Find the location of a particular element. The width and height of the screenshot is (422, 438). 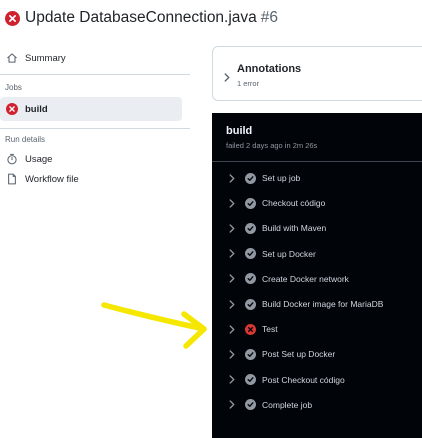

job-step: Post Set up Docker is located at coordinates (317, 354).